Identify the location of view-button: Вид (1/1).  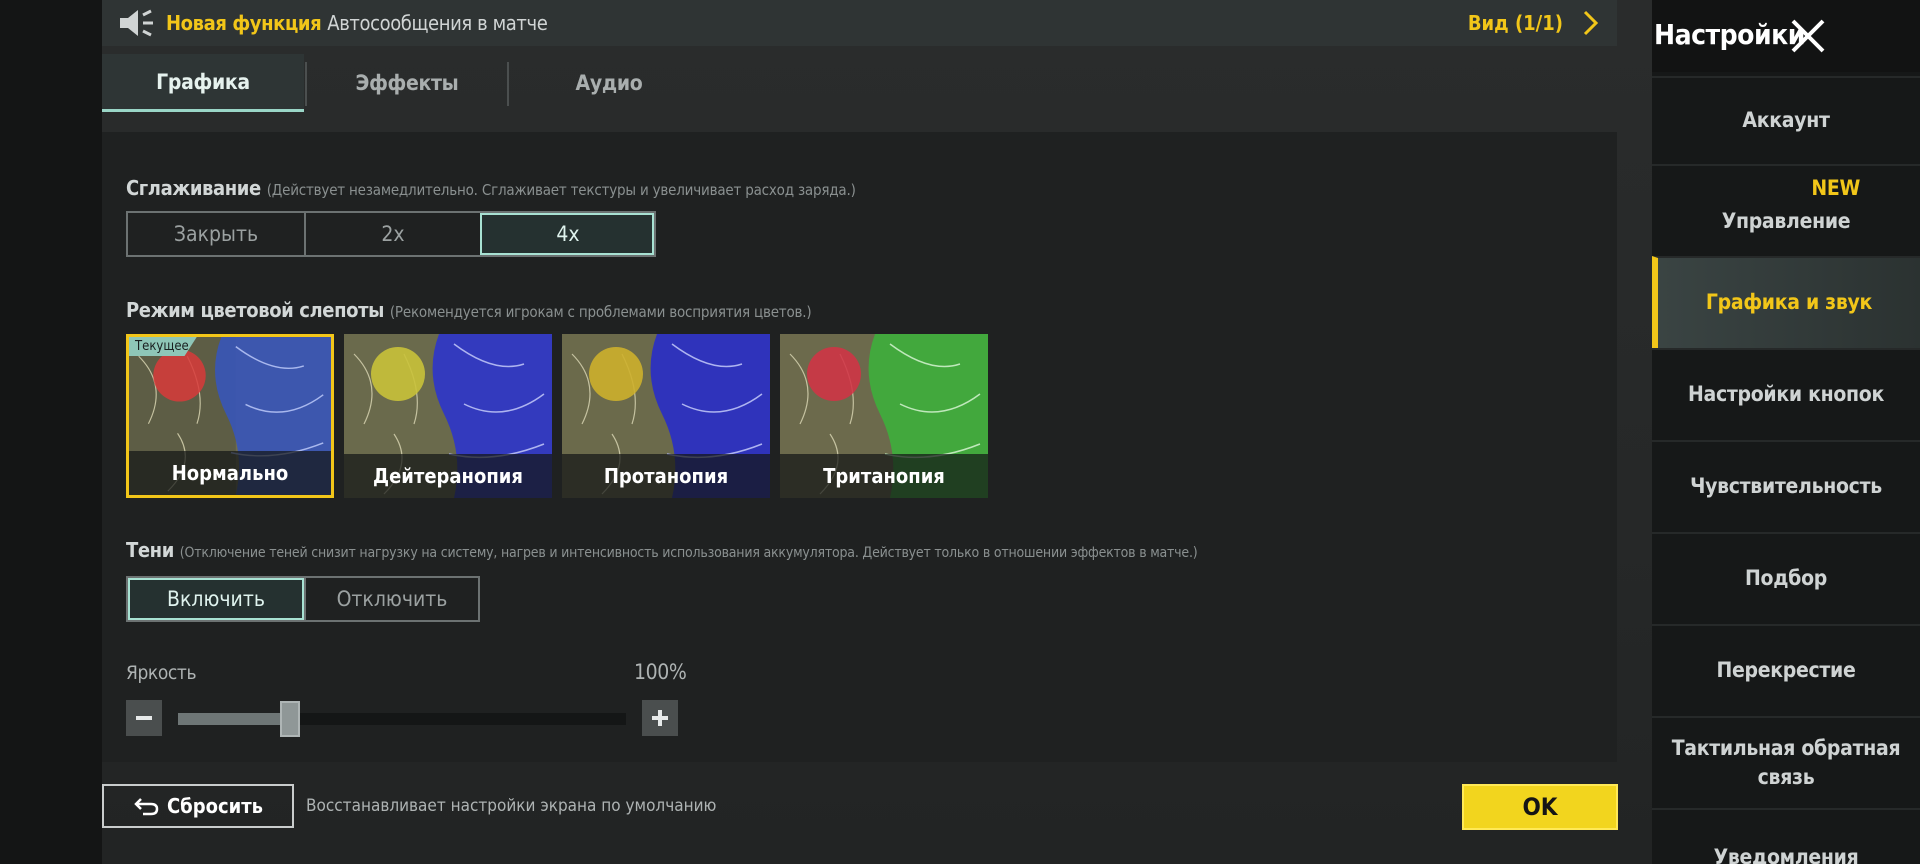
(1515, 23).